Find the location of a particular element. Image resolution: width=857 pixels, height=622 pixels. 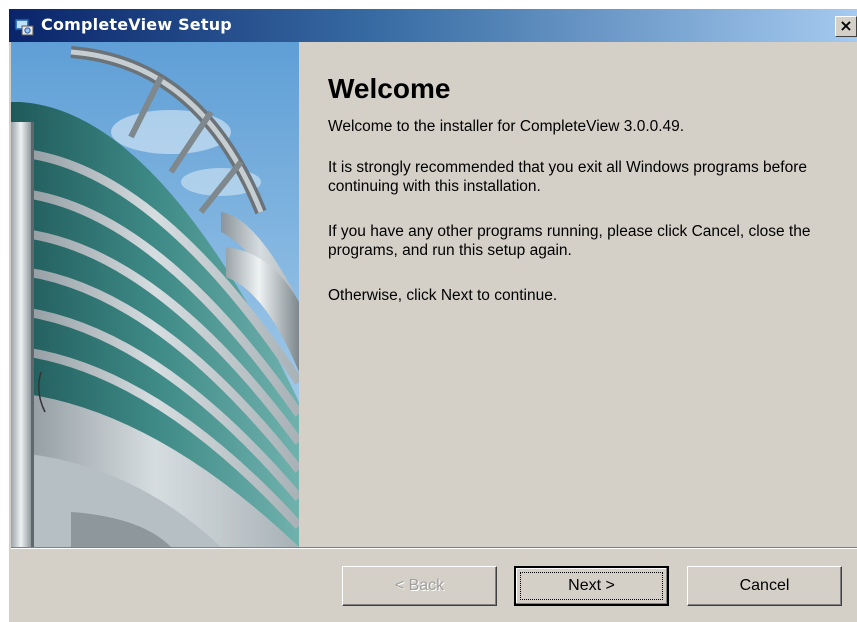

close-icon: × is located at coordinates (846, 25).